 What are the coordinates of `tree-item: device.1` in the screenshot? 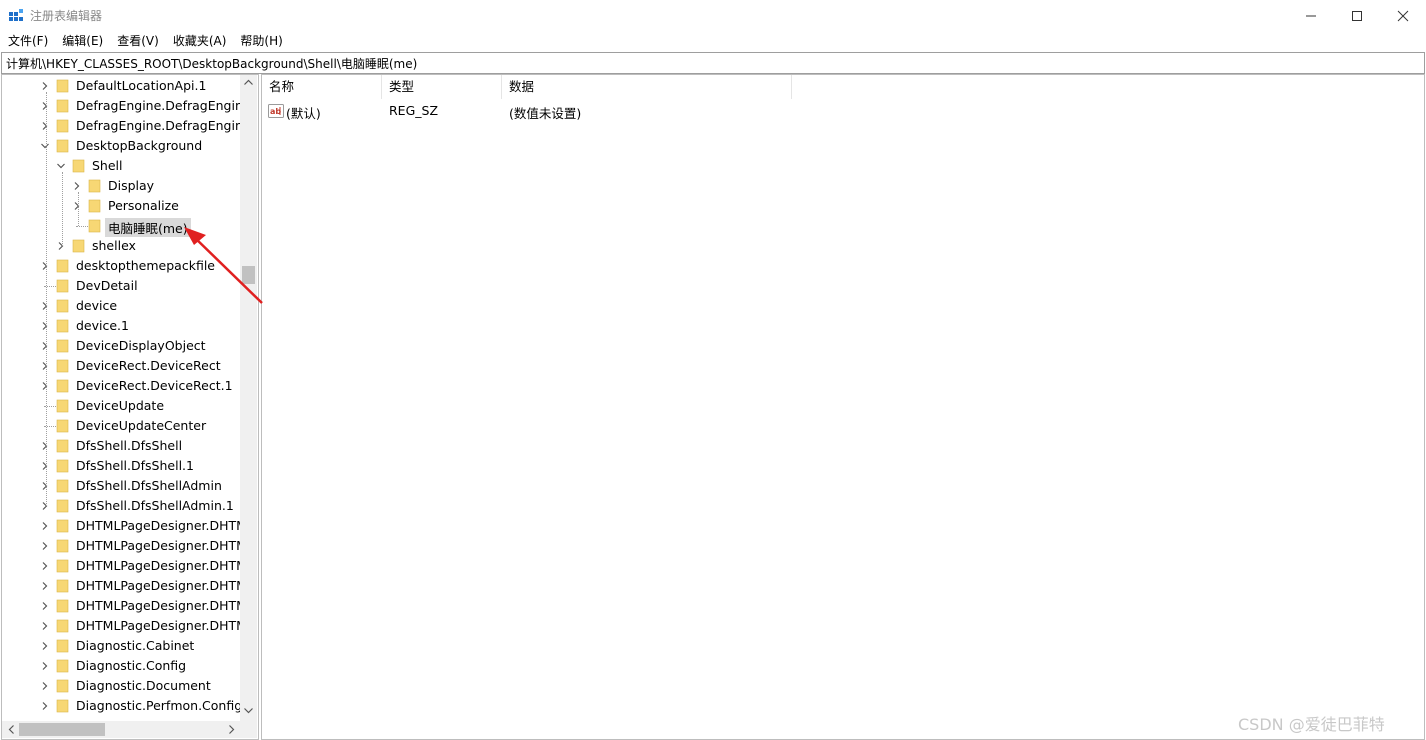 It's located at (122, 326).